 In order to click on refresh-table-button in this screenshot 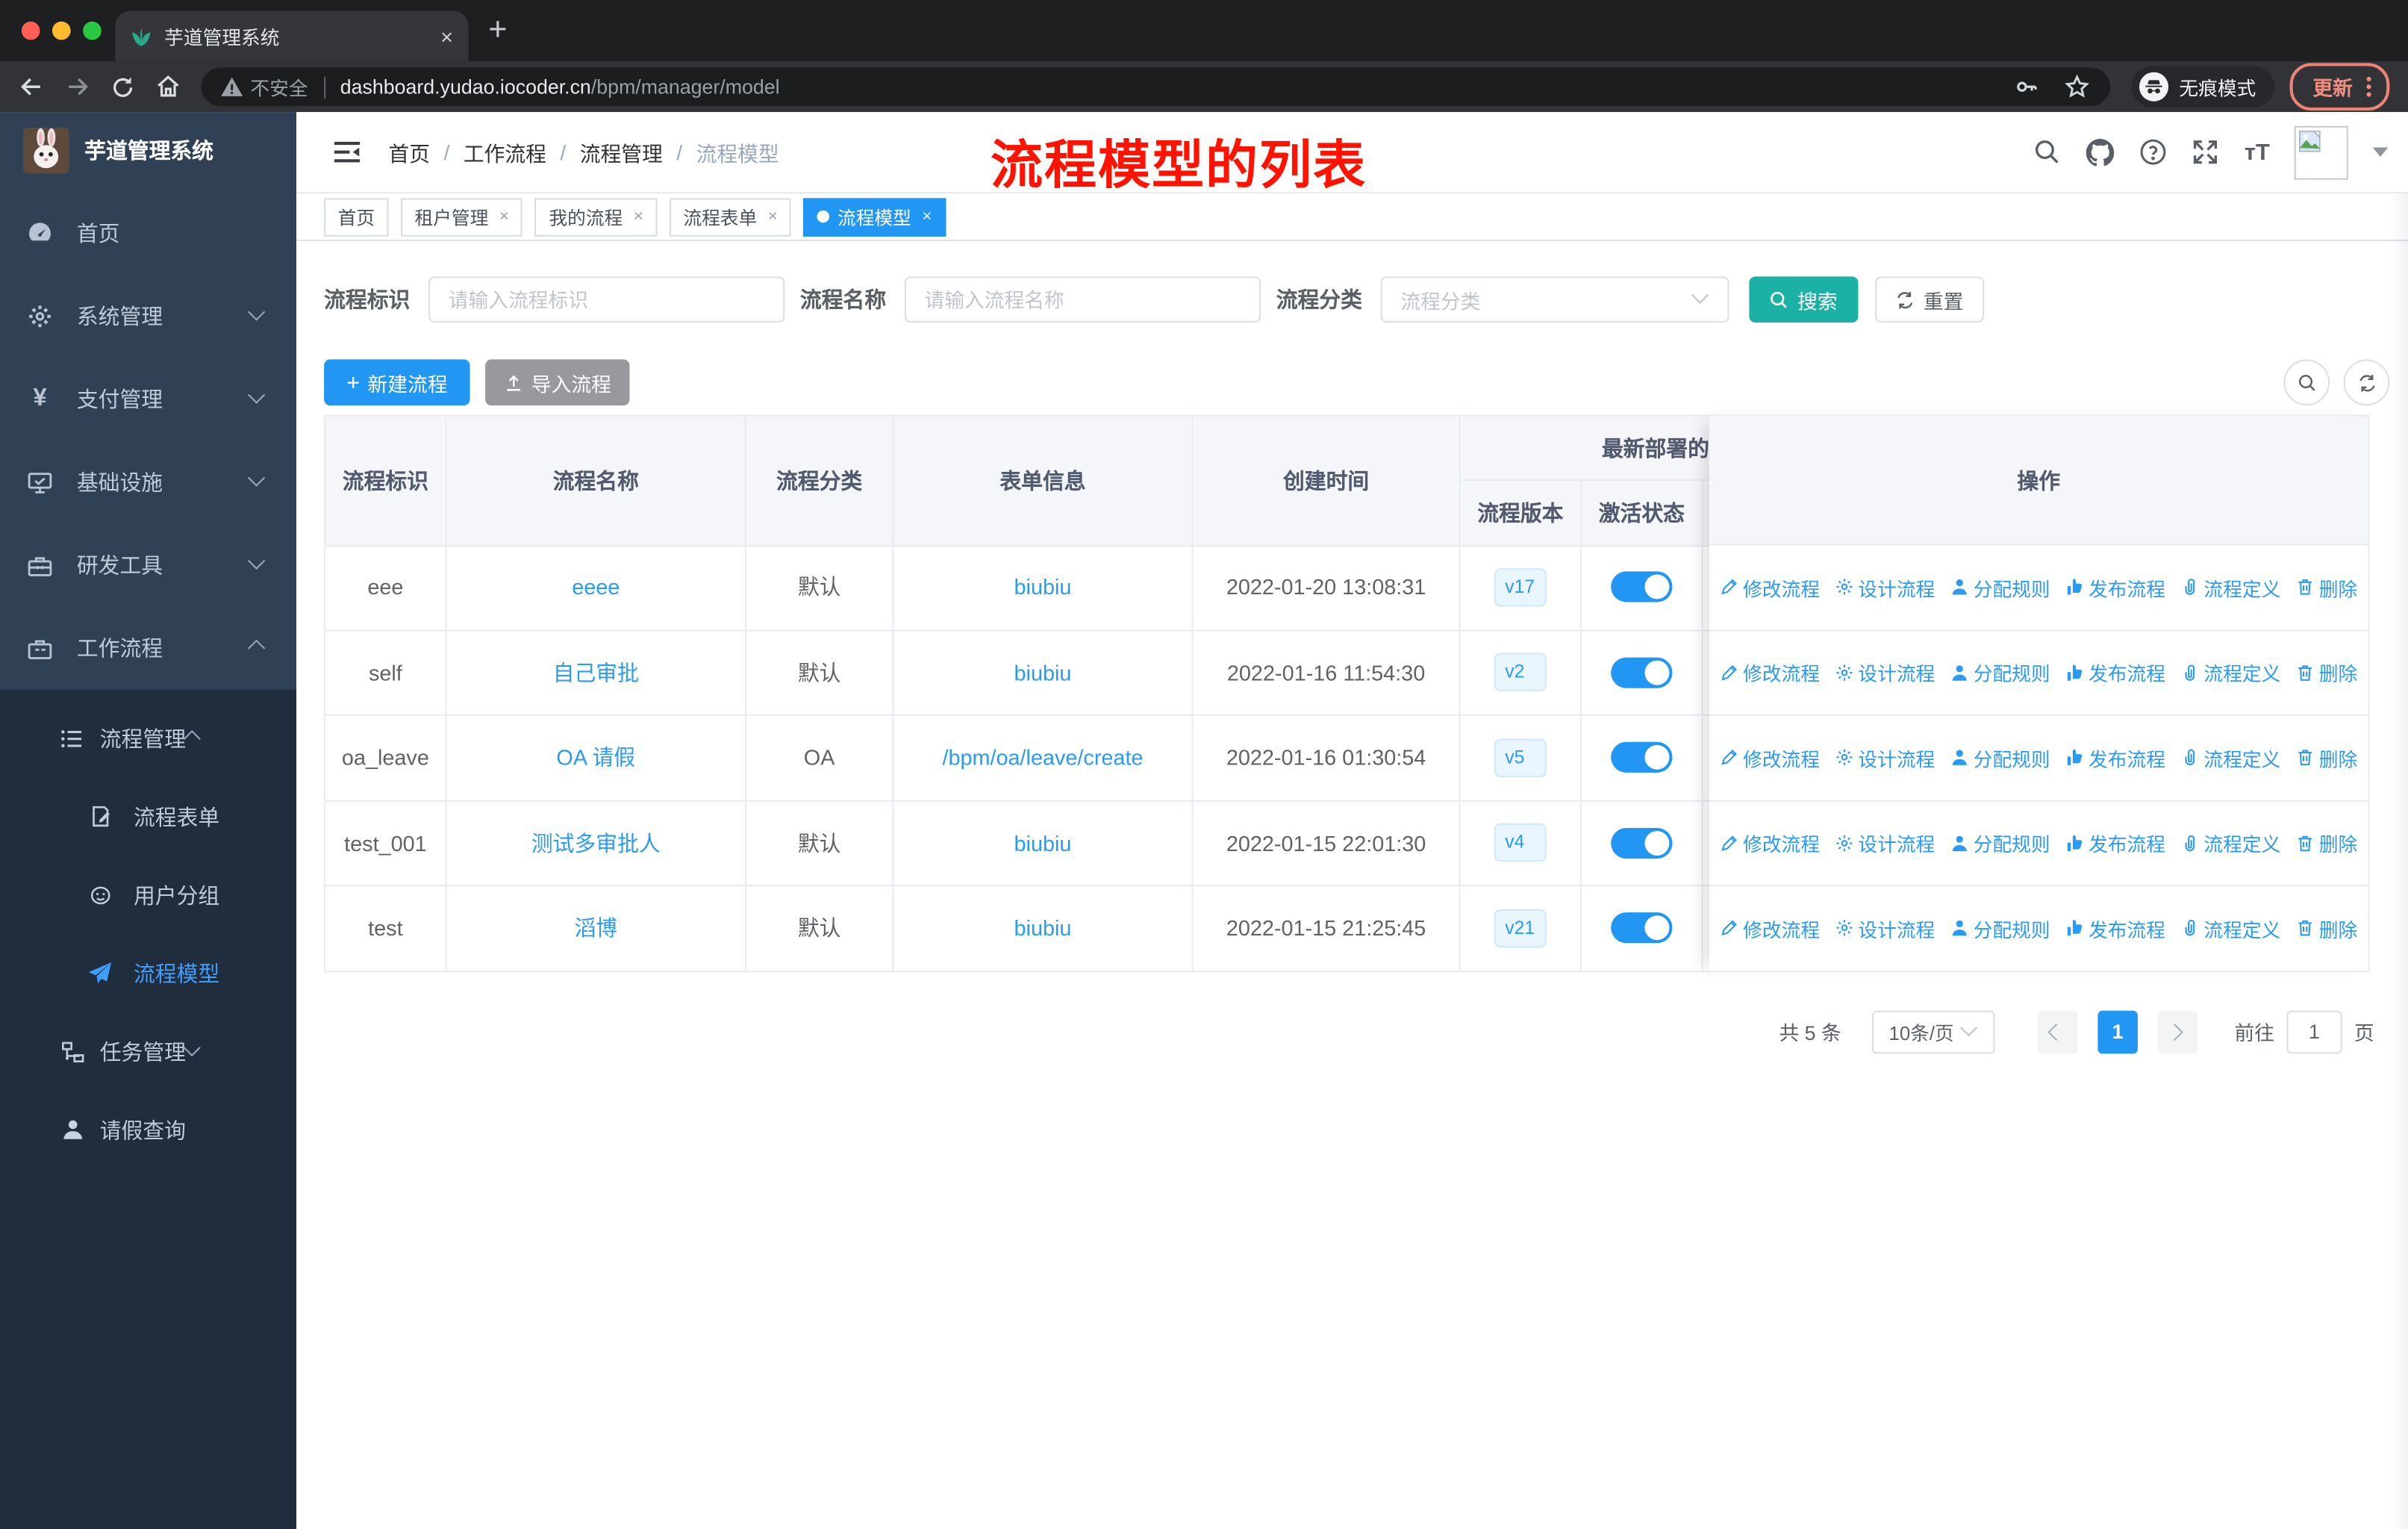, I will do `click(2366, 383)`.